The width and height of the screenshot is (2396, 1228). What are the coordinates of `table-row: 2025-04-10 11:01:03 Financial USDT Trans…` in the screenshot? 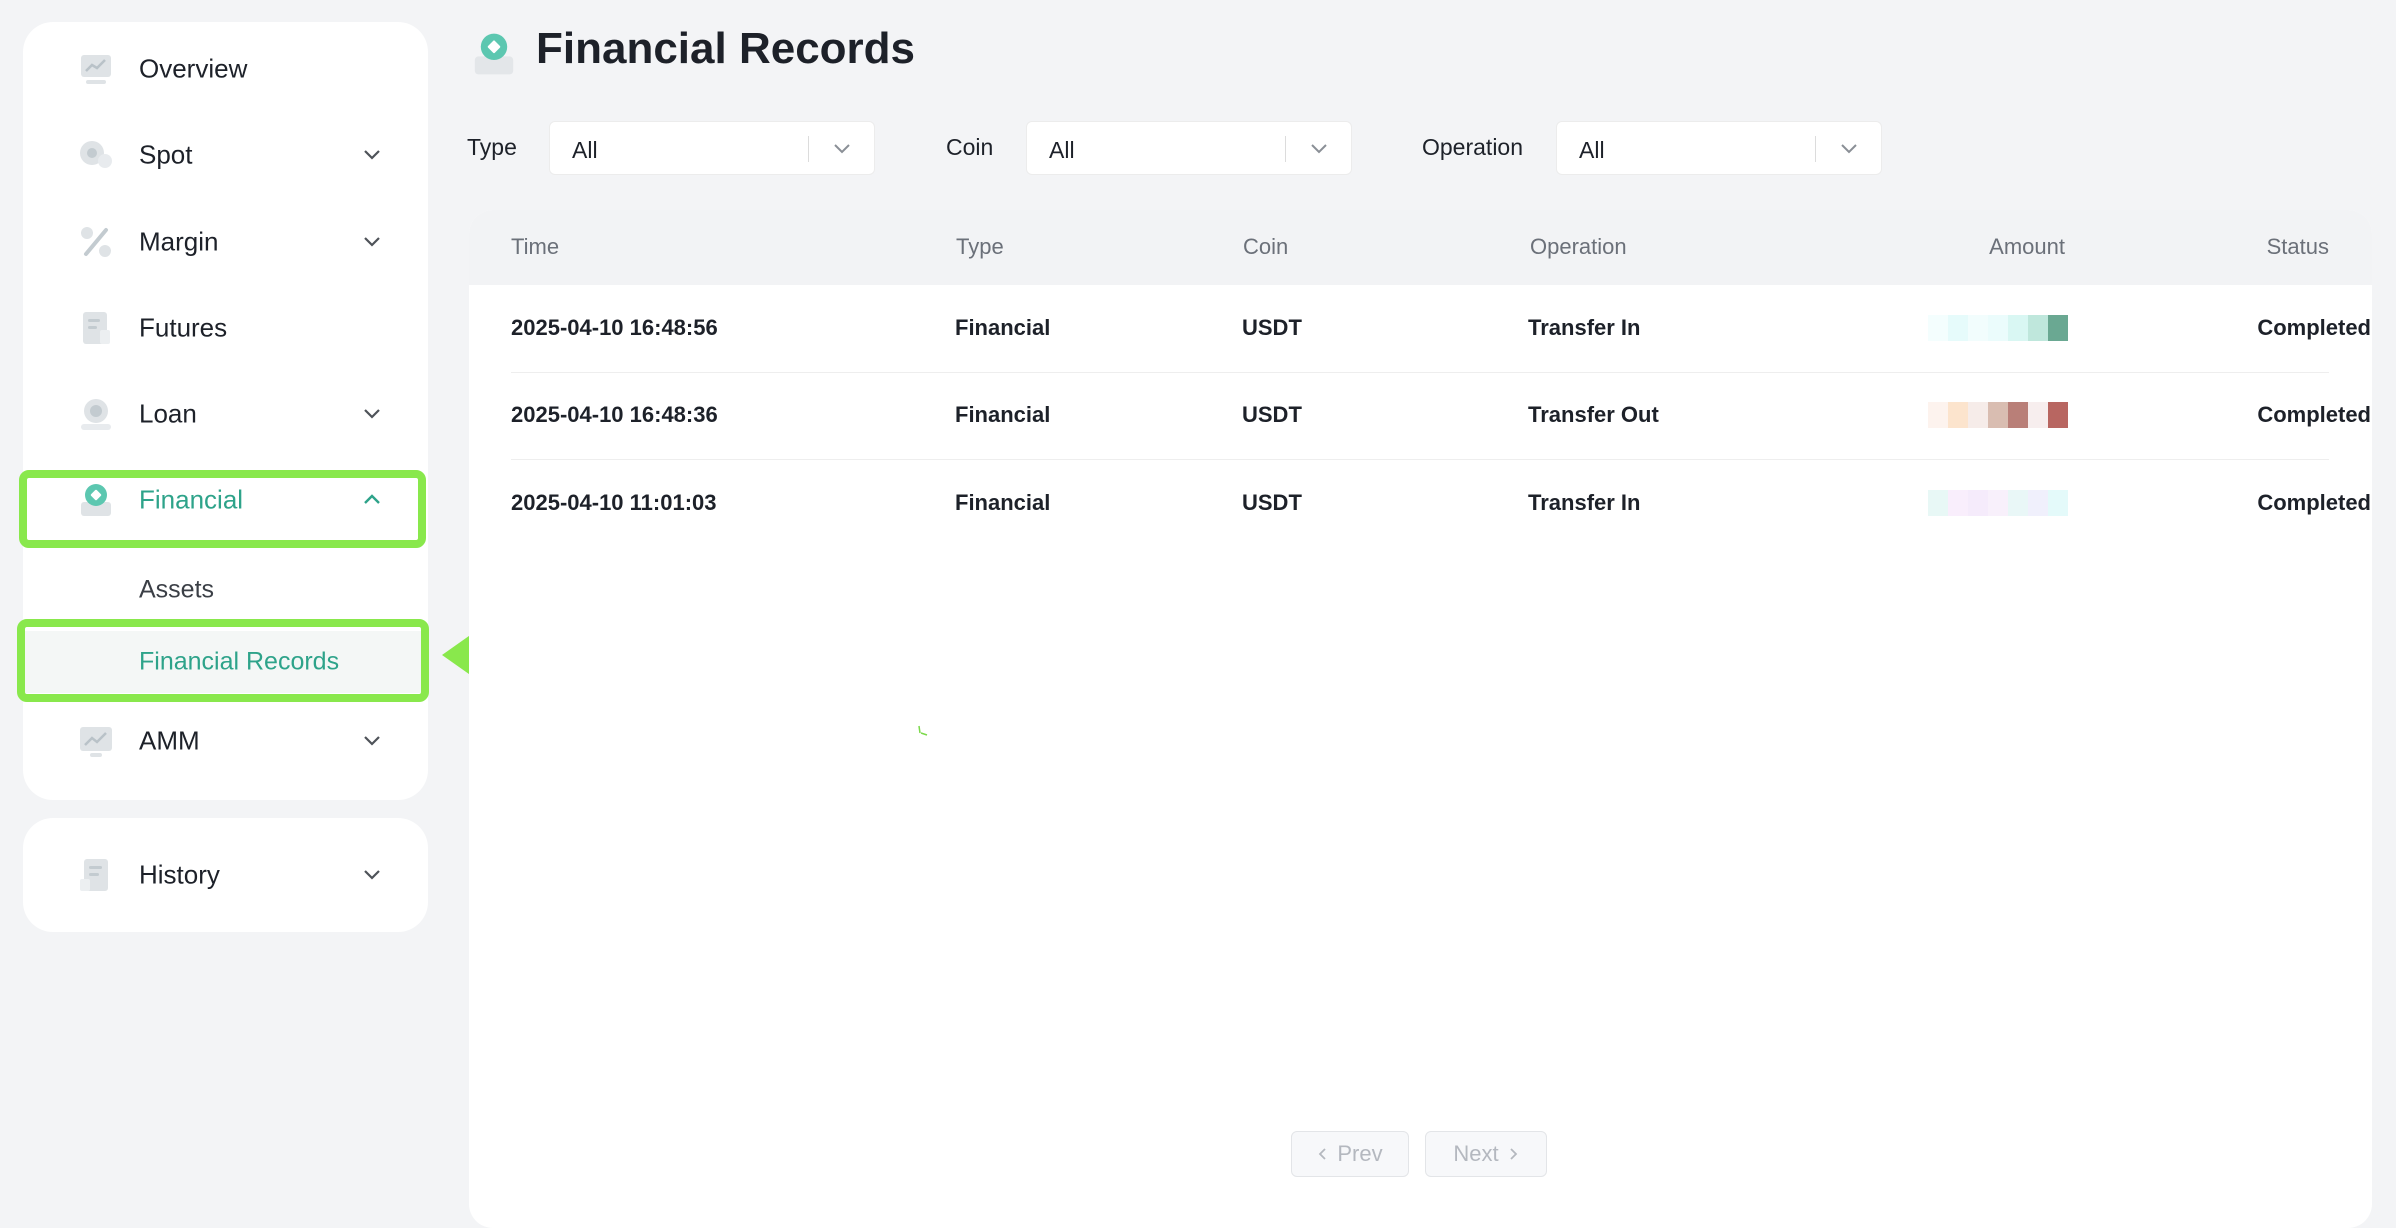 It's located at (1441, 504).